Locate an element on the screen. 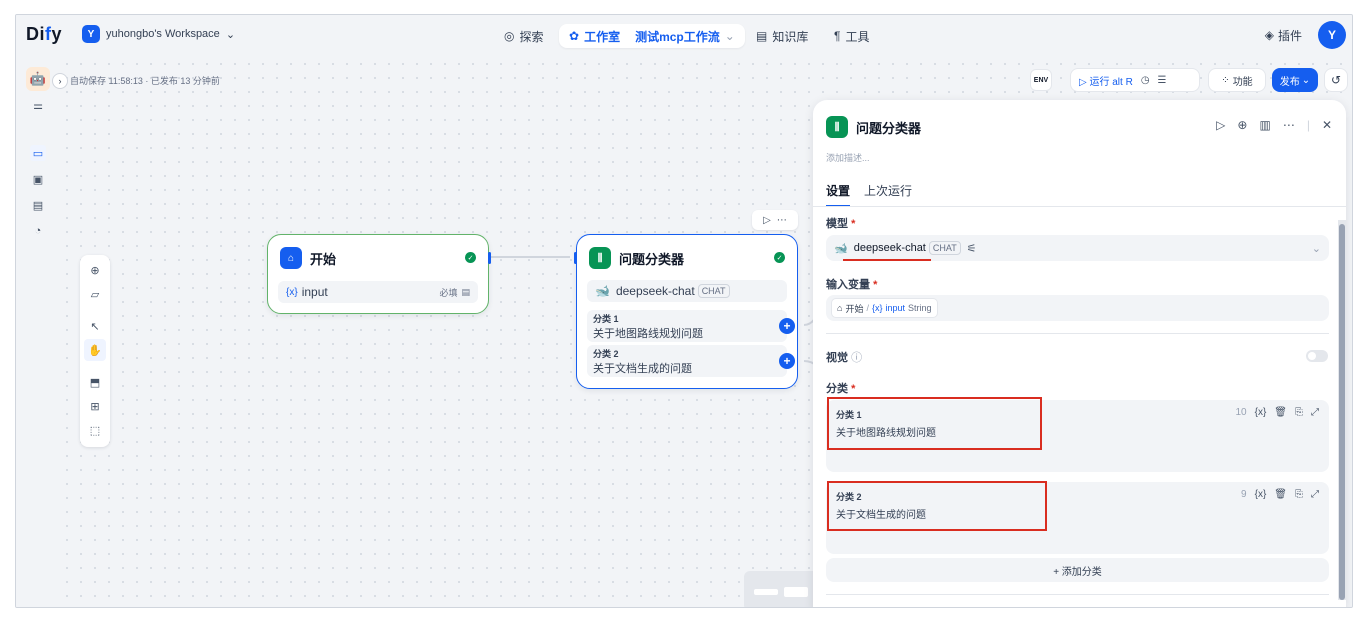 The height and width of the screenshot is (623, 1368). workspace-switcher: Y yuhongbo's Workspace ⌄ is located at coordinates (158, 34).